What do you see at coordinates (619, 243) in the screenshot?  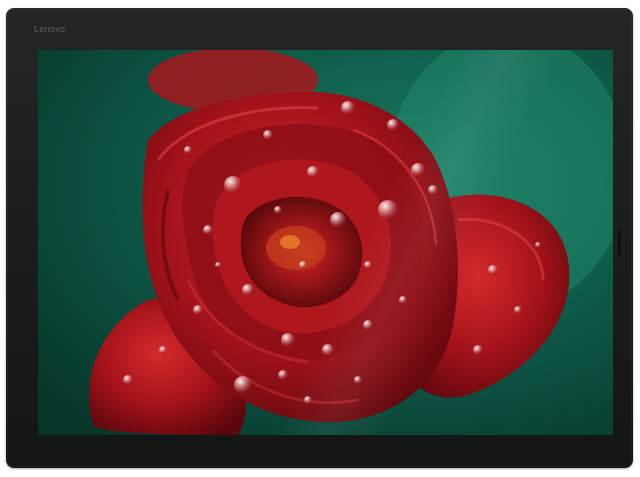 I see `side-button` at bounding box center [619, 243].